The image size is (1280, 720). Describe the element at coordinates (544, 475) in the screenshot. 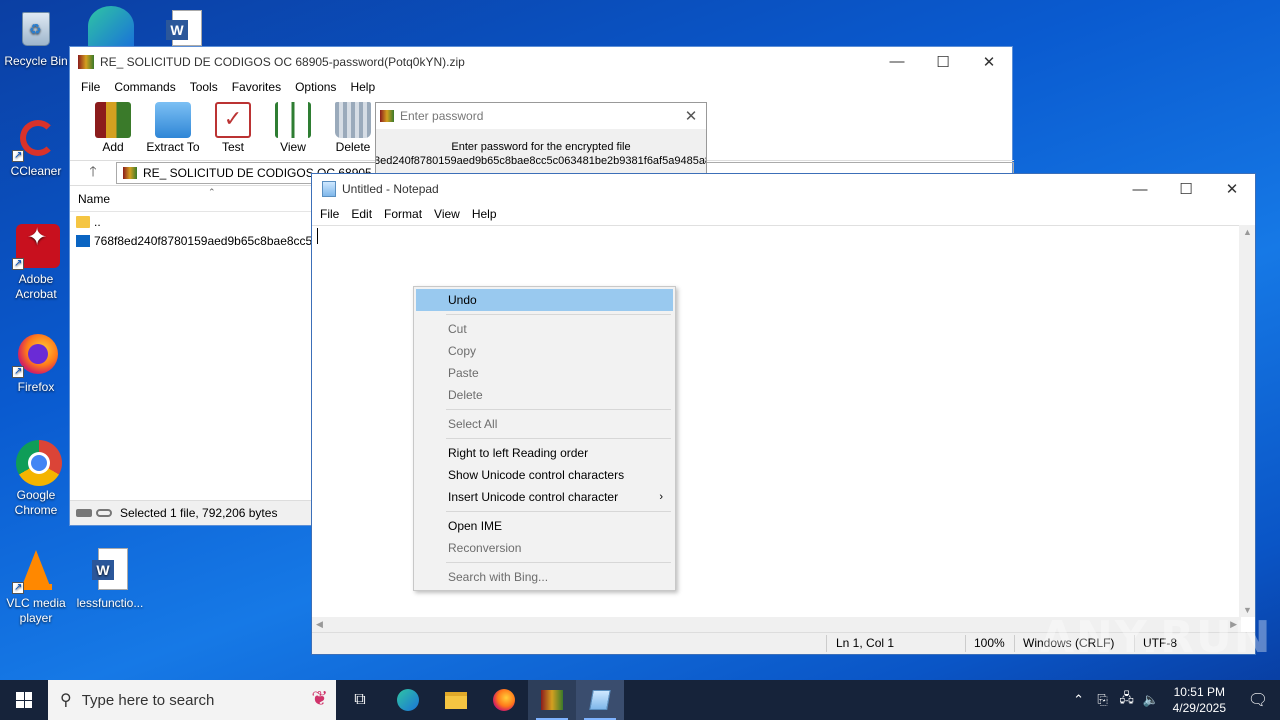

I see `menu-item-show-unicode: Show Unicode control characters` at that location.